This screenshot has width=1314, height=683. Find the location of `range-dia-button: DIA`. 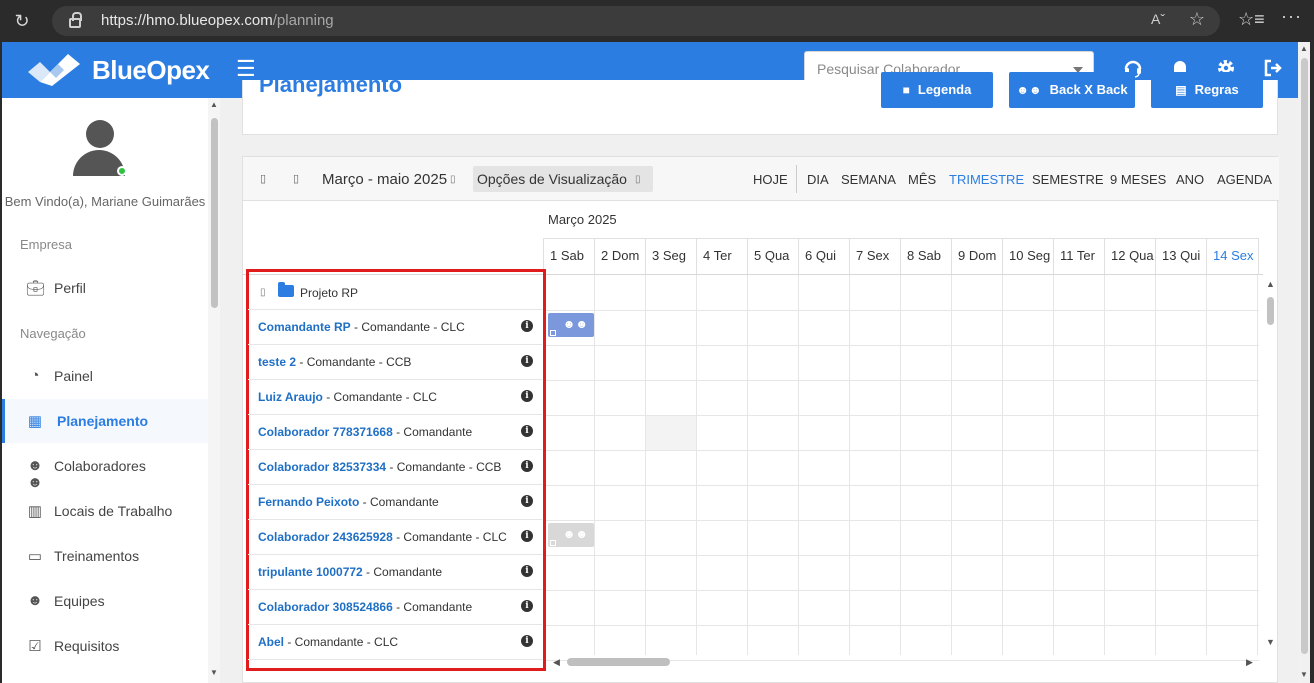

range-dia-button: DIA is located at coordinates (818, 179).